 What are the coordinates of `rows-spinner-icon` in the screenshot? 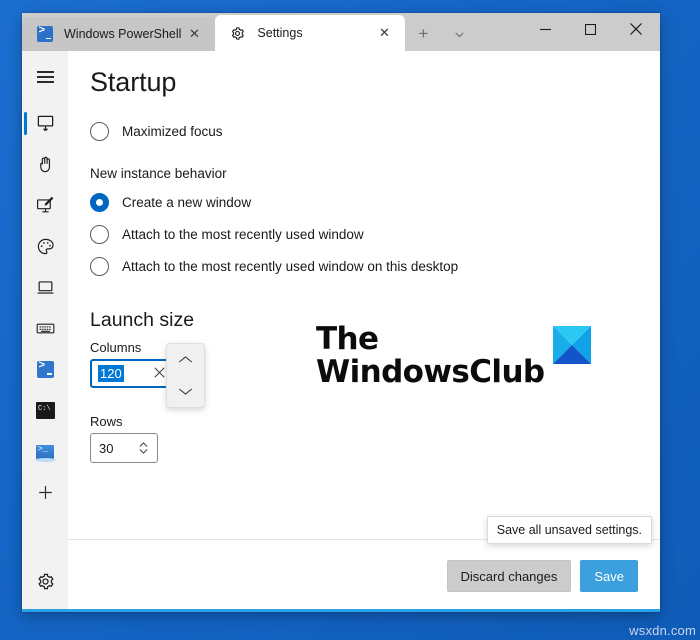 It's located at (143, 448).